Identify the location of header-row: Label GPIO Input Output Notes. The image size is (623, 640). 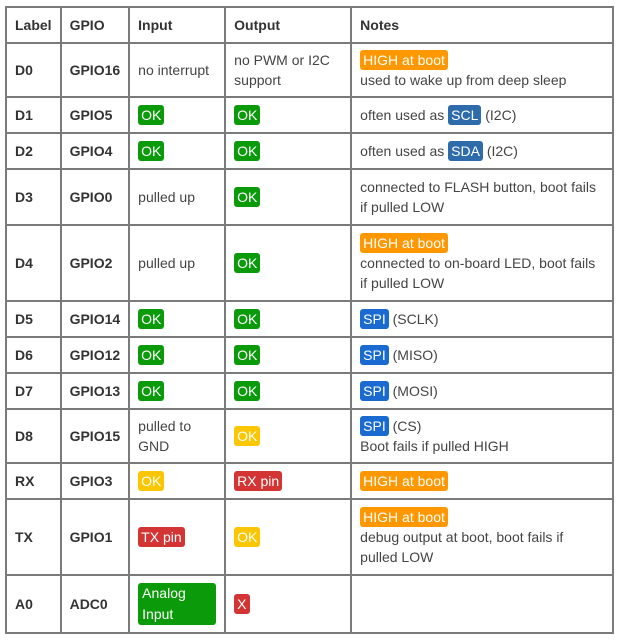
(309, 25).